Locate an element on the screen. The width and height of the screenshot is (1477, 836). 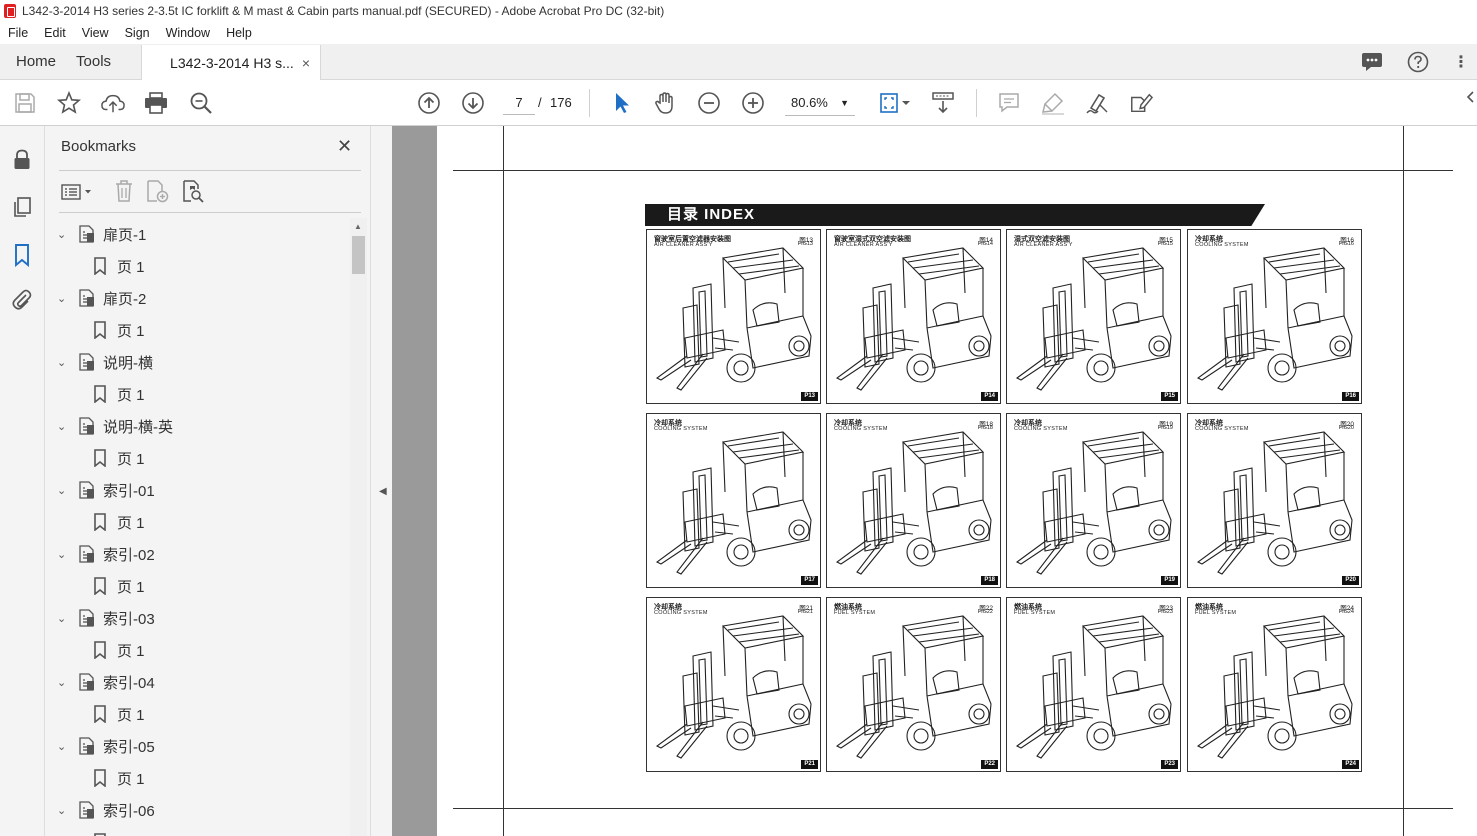
figure-thumbnail: 冷却系统 COOLING SYSTEM 图21 FIG21 P21 is located at coordinates (733, 684).